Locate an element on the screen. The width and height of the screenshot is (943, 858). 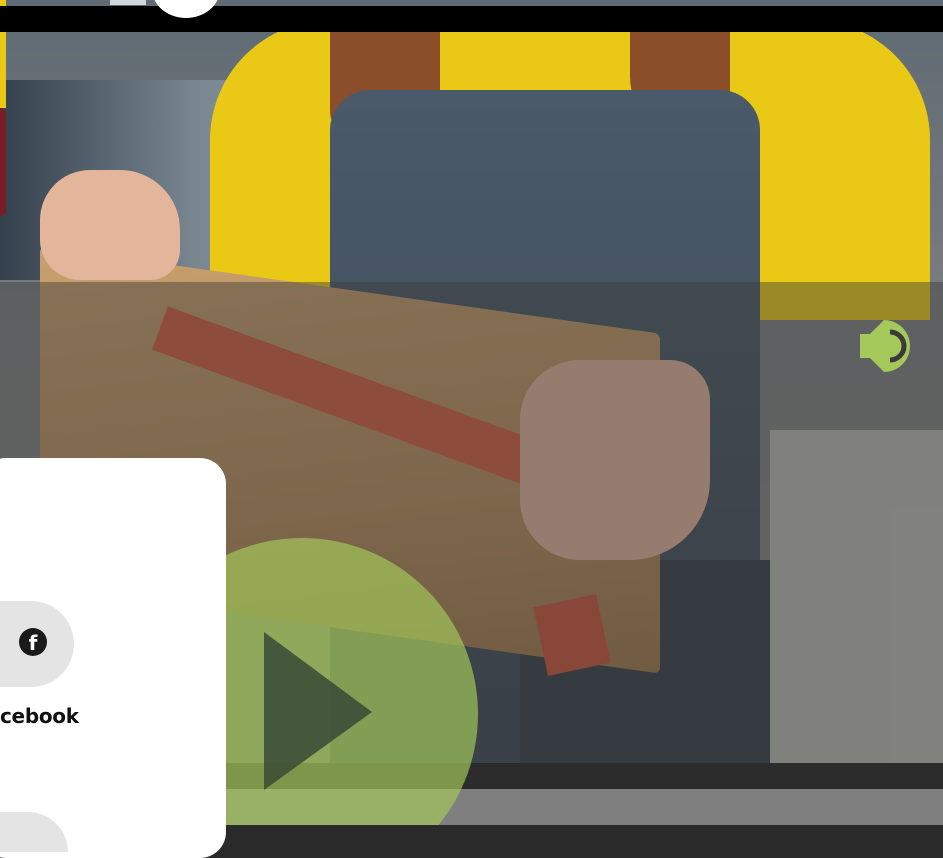
volume-button is located at coordinates (889, 346).